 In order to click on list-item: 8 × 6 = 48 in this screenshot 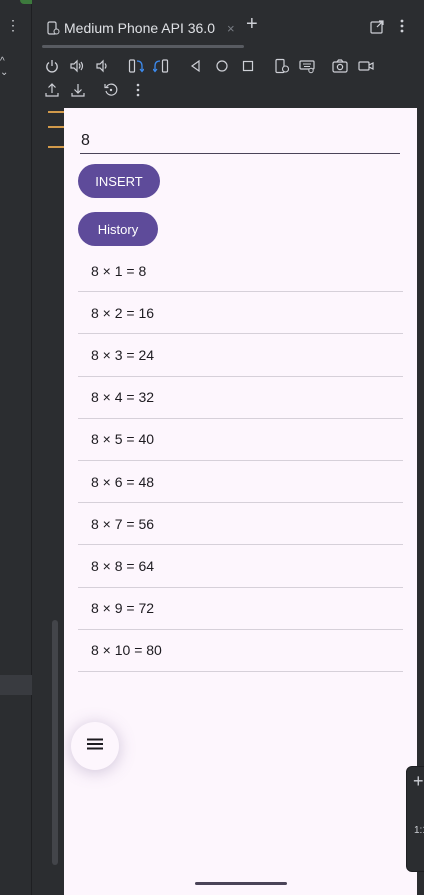, I will do `click(240, 482)`.